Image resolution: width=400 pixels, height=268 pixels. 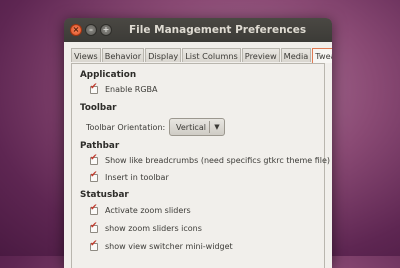 I want to click on maximize-icon: +, so click(x=106, y=29).